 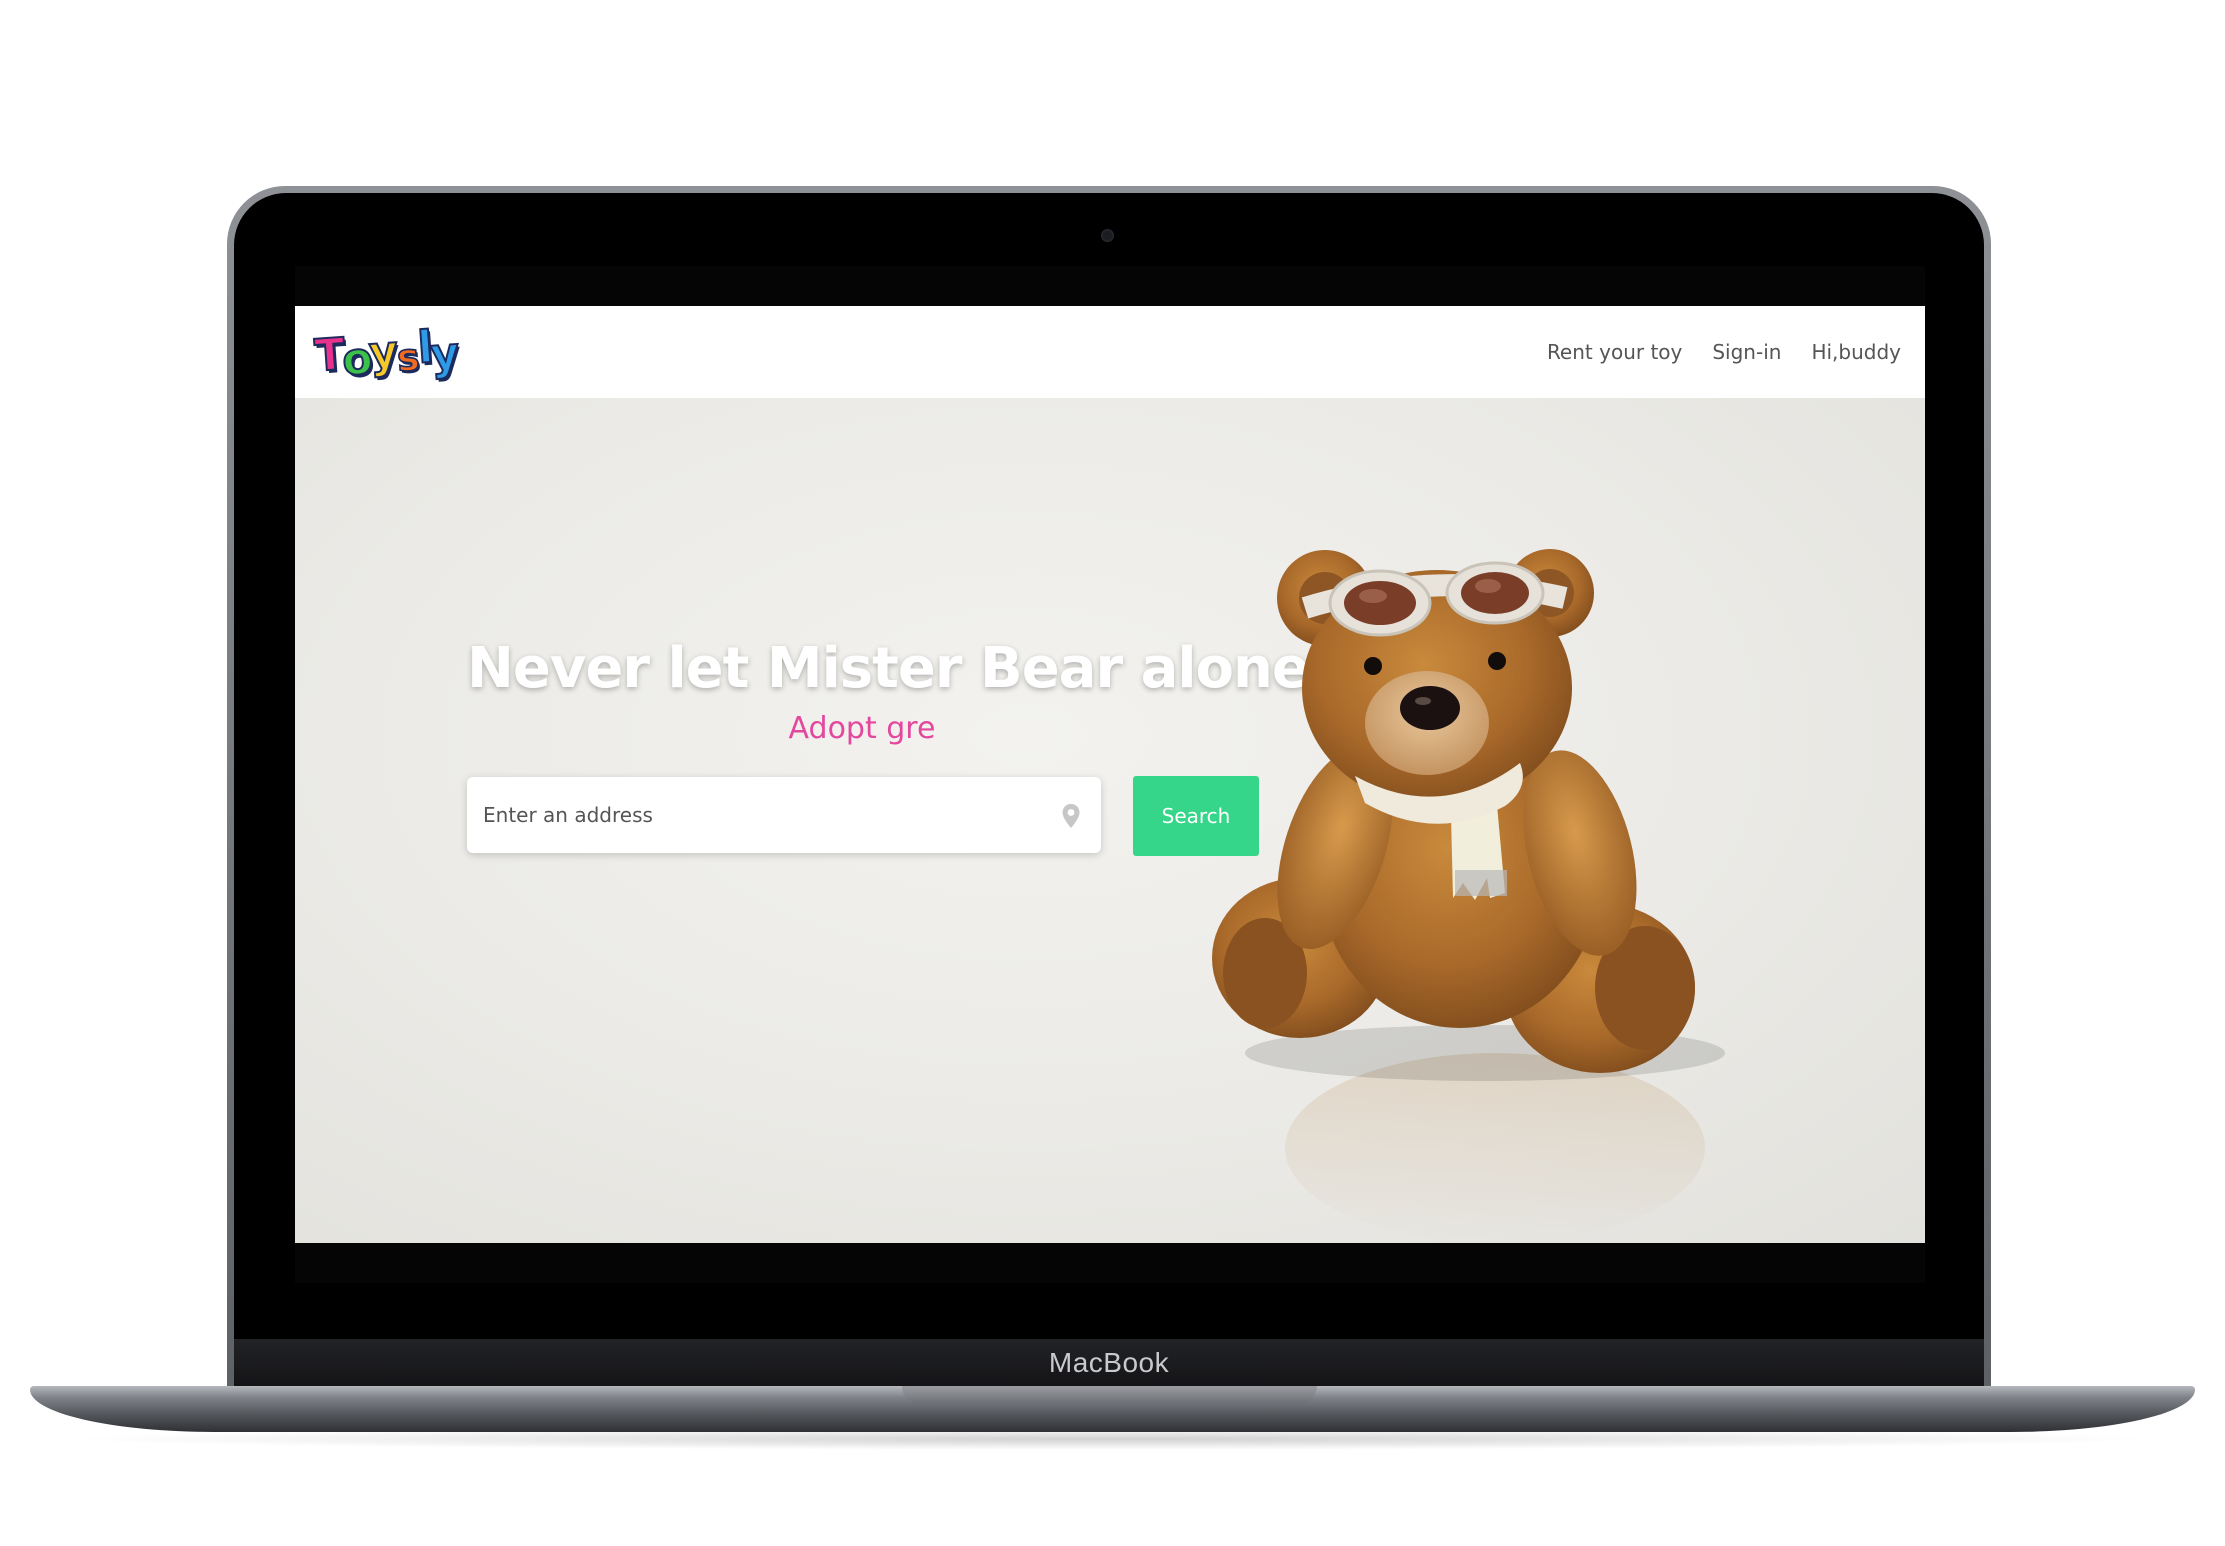 I want to click on nav-link-sign-in: Sign-in, so click(x=1746, y=352).